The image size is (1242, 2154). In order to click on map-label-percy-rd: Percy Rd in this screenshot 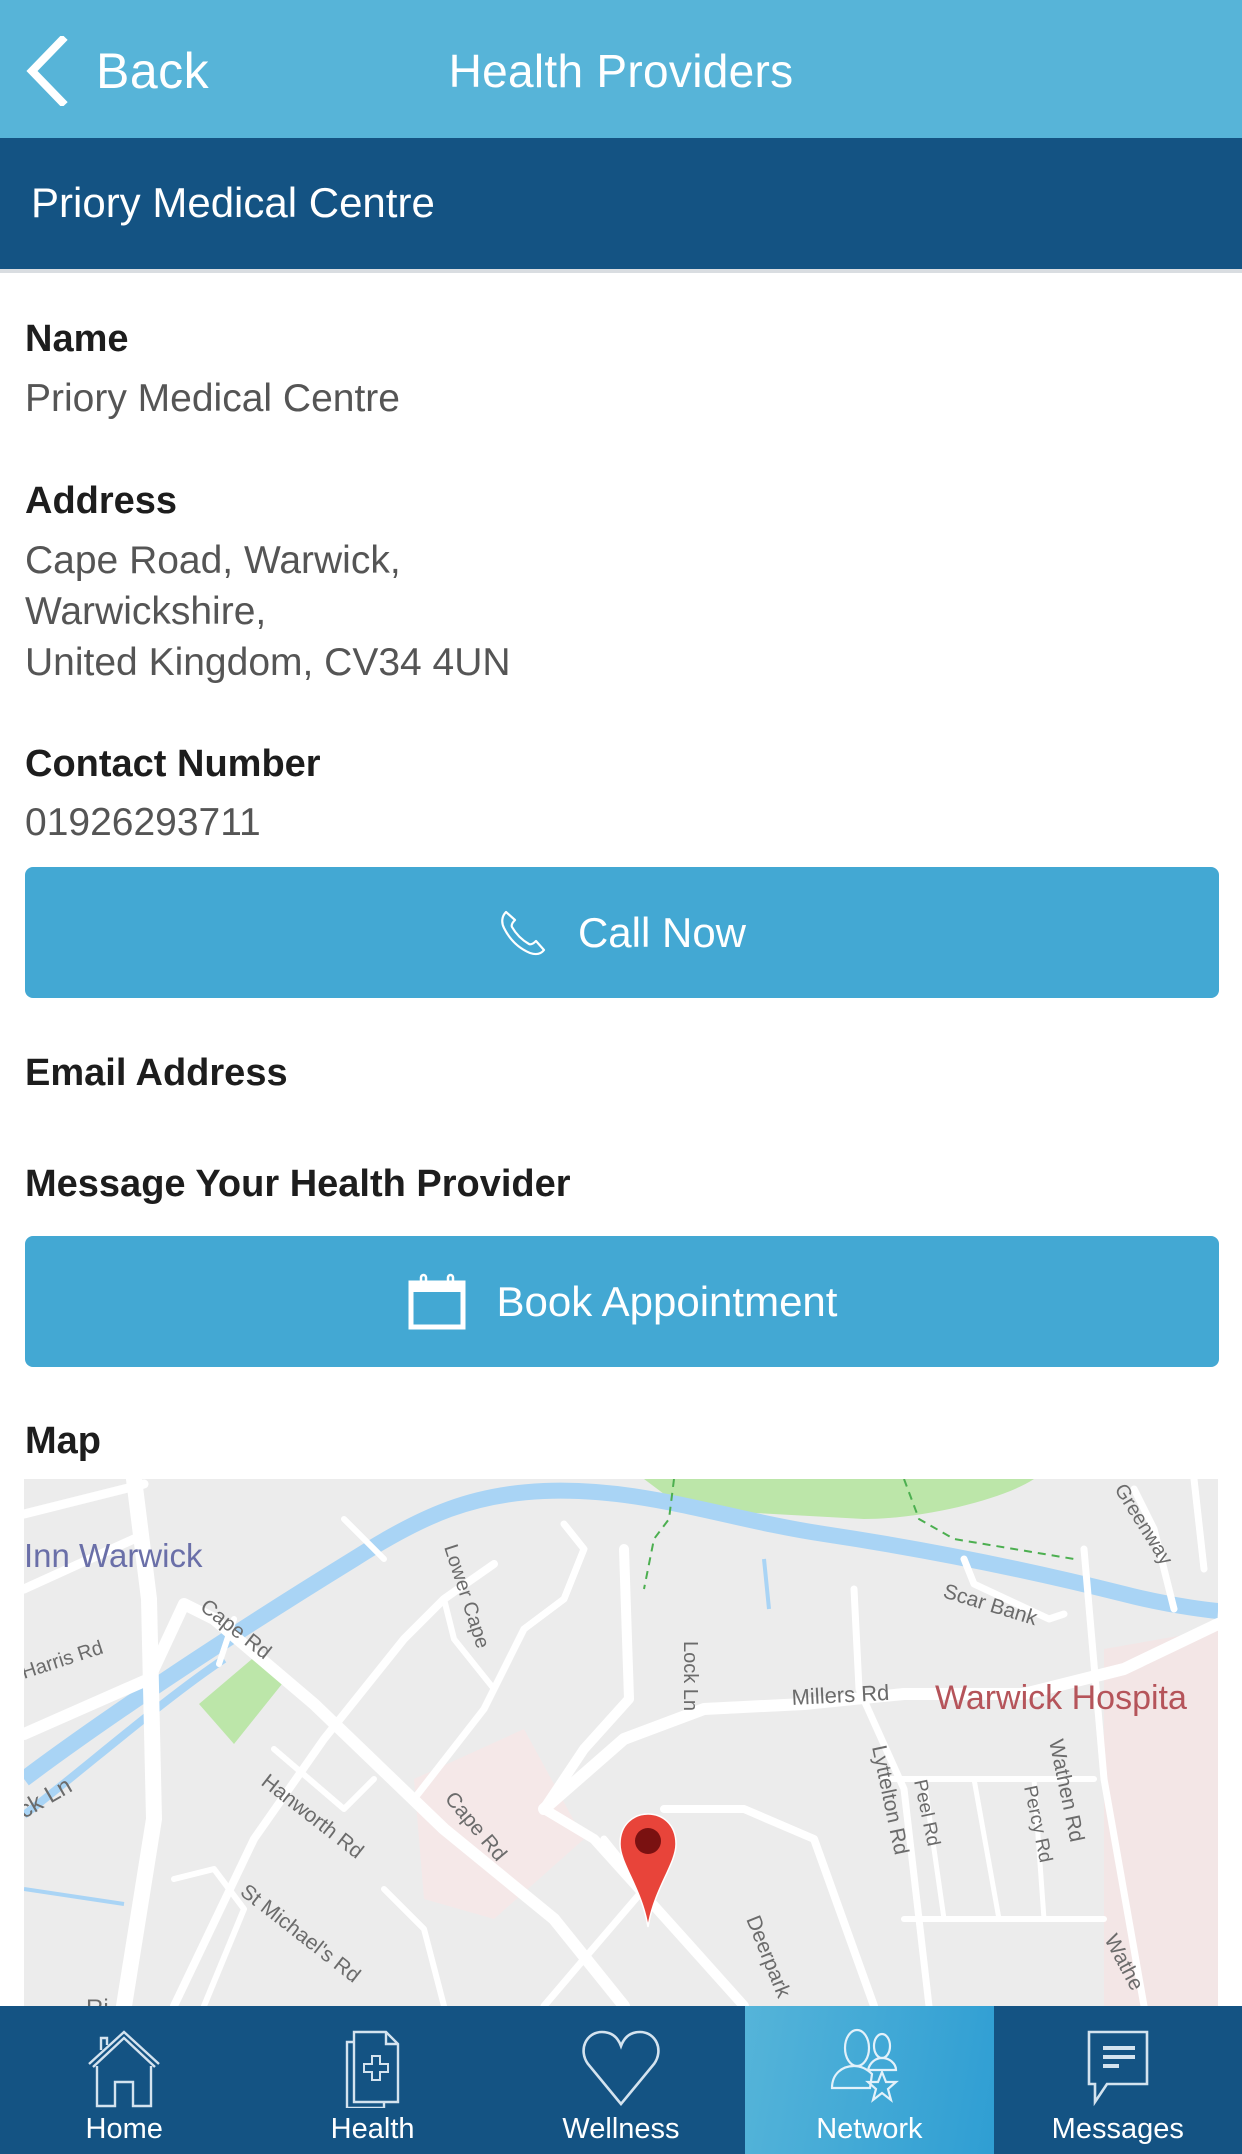, I will do `click(1037, 1824)`.